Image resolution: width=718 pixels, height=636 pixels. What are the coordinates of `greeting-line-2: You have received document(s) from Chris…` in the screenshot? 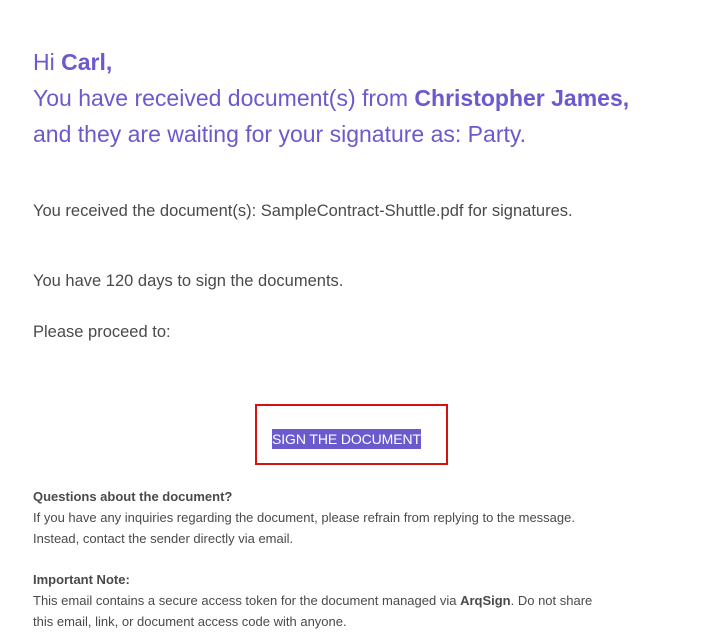 It's located at (363, 98).